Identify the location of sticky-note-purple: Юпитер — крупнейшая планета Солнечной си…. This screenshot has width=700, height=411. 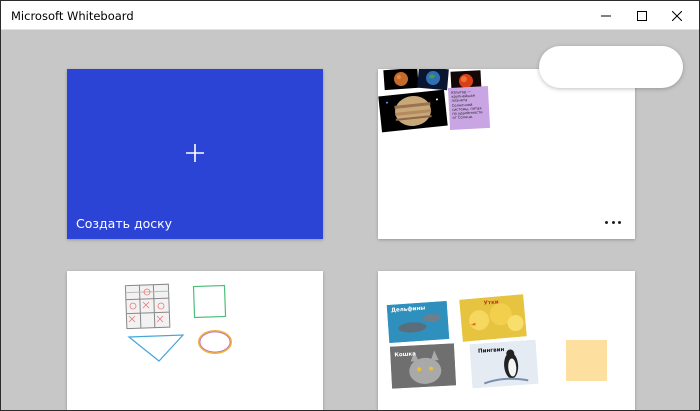
(469, 108).